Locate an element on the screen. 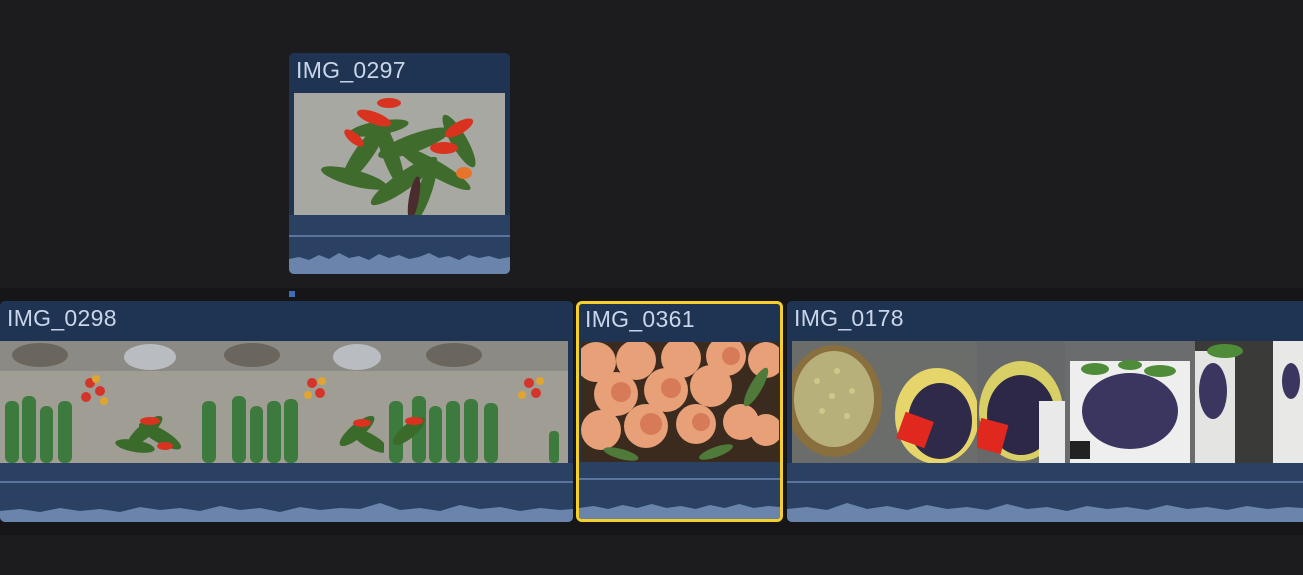 The image size is (1303, 575). clip-title: IMG_0361 is located at coordinates (640, 319).